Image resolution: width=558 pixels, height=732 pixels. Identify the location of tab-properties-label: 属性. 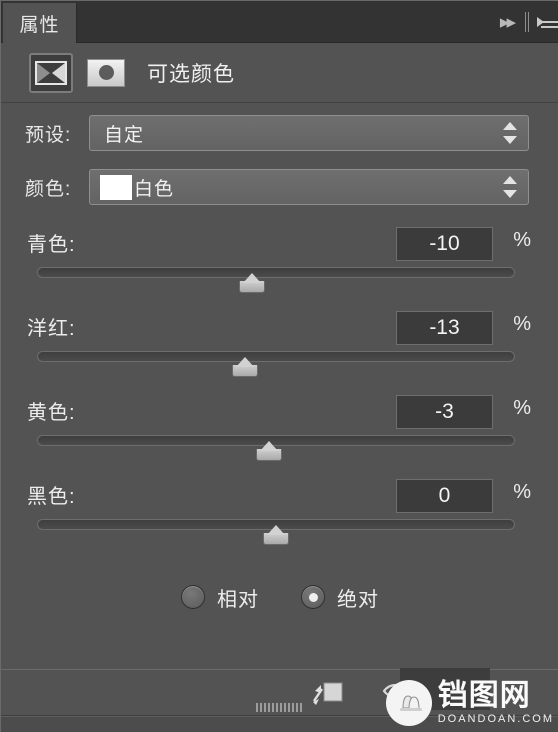
(39, 25).